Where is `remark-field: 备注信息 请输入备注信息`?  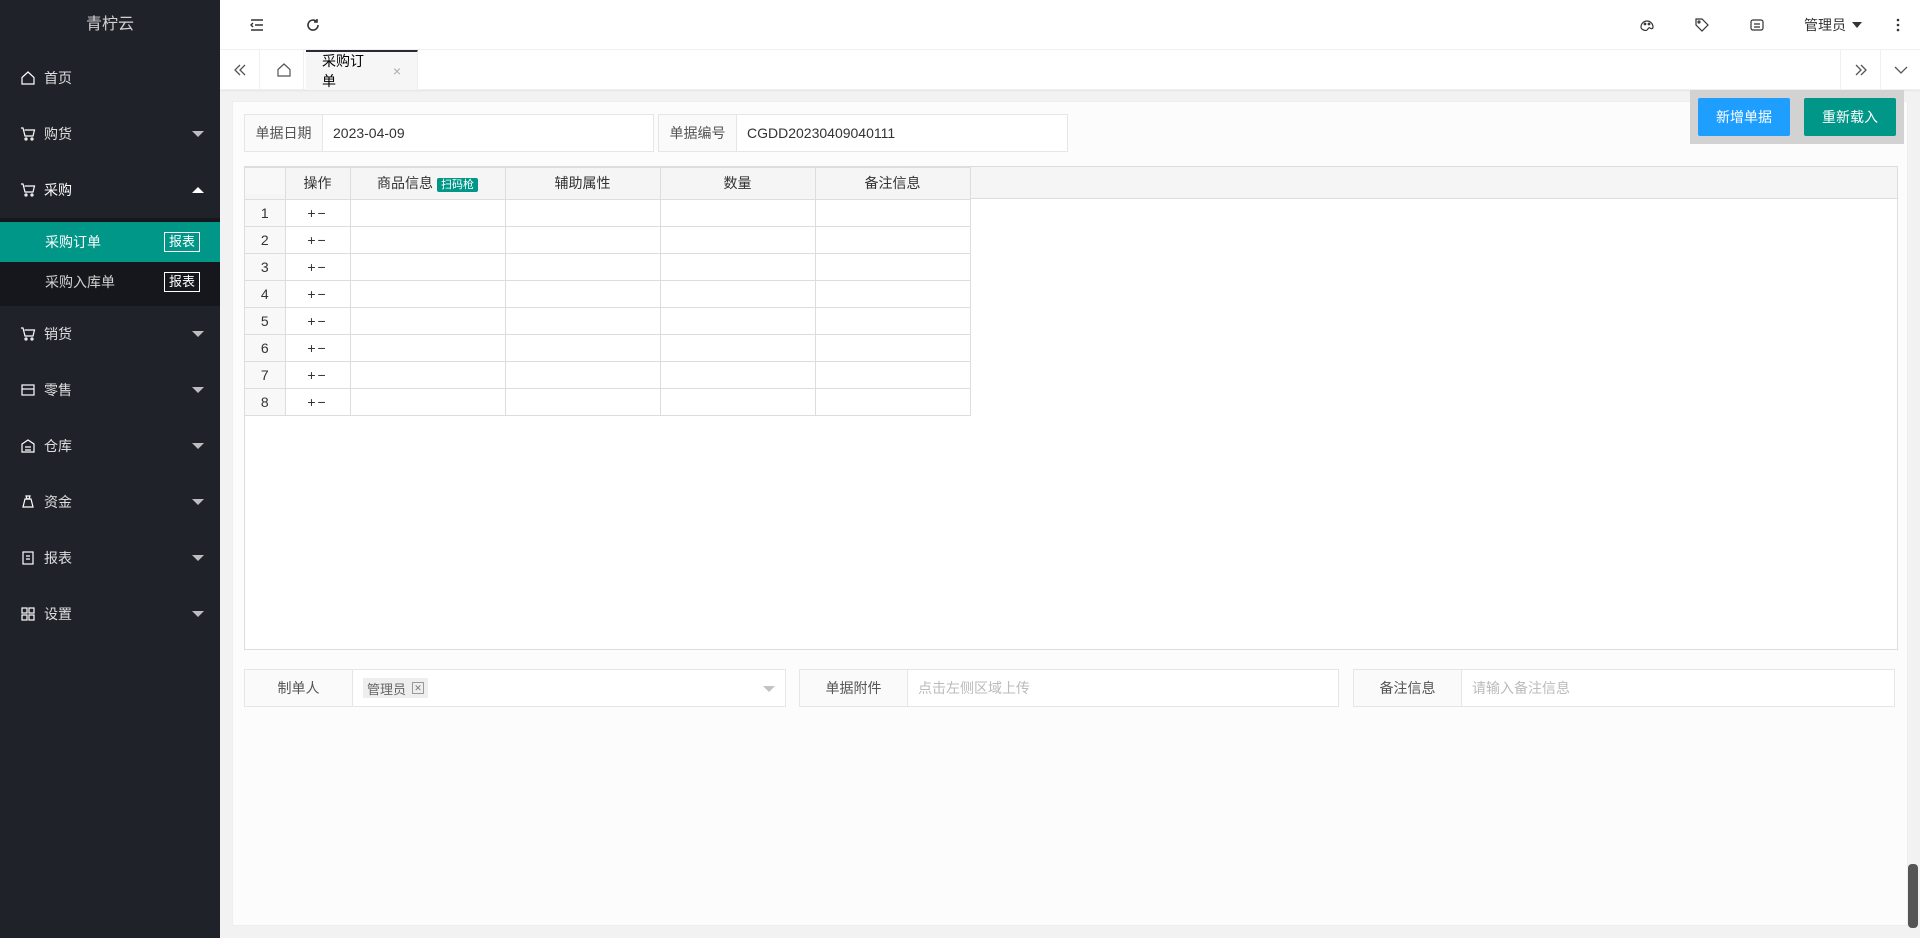 remark-field: 备注信息 请输入备注信息 is located at coordinates (1624, 688).